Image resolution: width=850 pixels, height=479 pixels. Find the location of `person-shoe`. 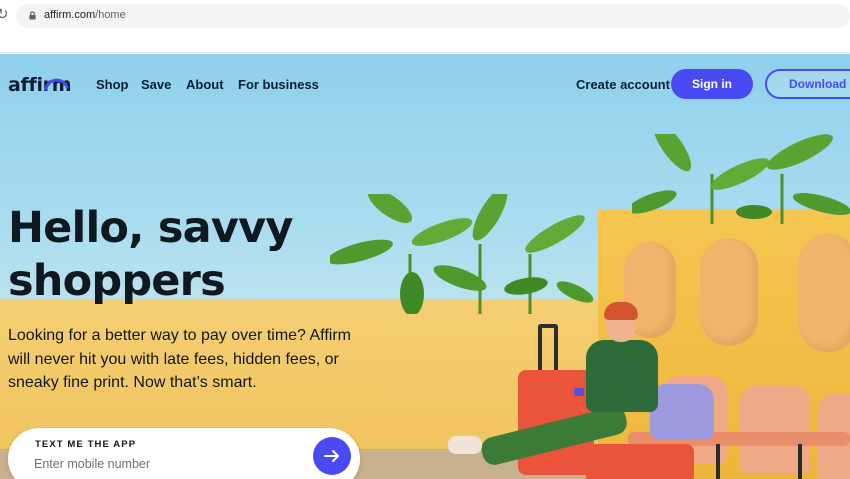

person-shoe is located at coordinates (465, 445).